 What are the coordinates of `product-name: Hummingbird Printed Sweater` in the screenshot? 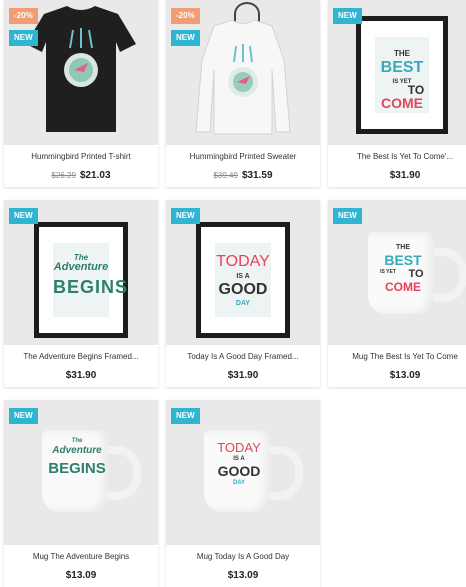 It's located at (243, 156).